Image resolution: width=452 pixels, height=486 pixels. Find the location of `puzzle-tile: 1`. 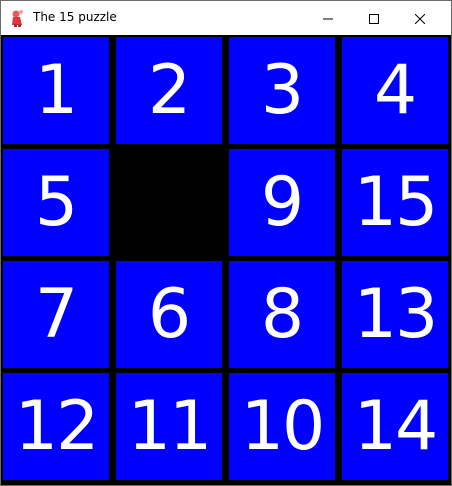

puzzle-tile: 1 is located at coordinates (56, 90).